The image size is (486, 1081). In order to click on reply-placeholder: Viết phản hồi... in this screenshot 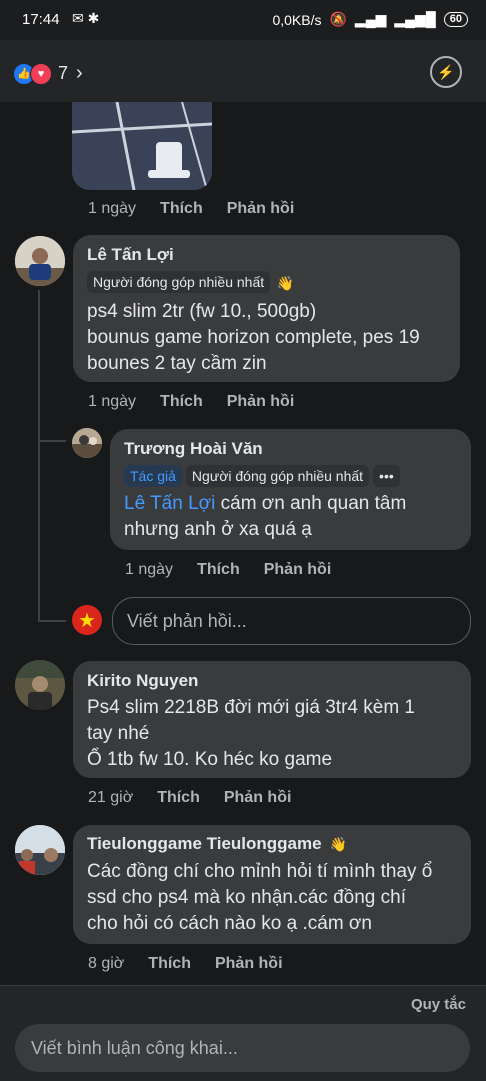, I will do `click(187, 620)`.